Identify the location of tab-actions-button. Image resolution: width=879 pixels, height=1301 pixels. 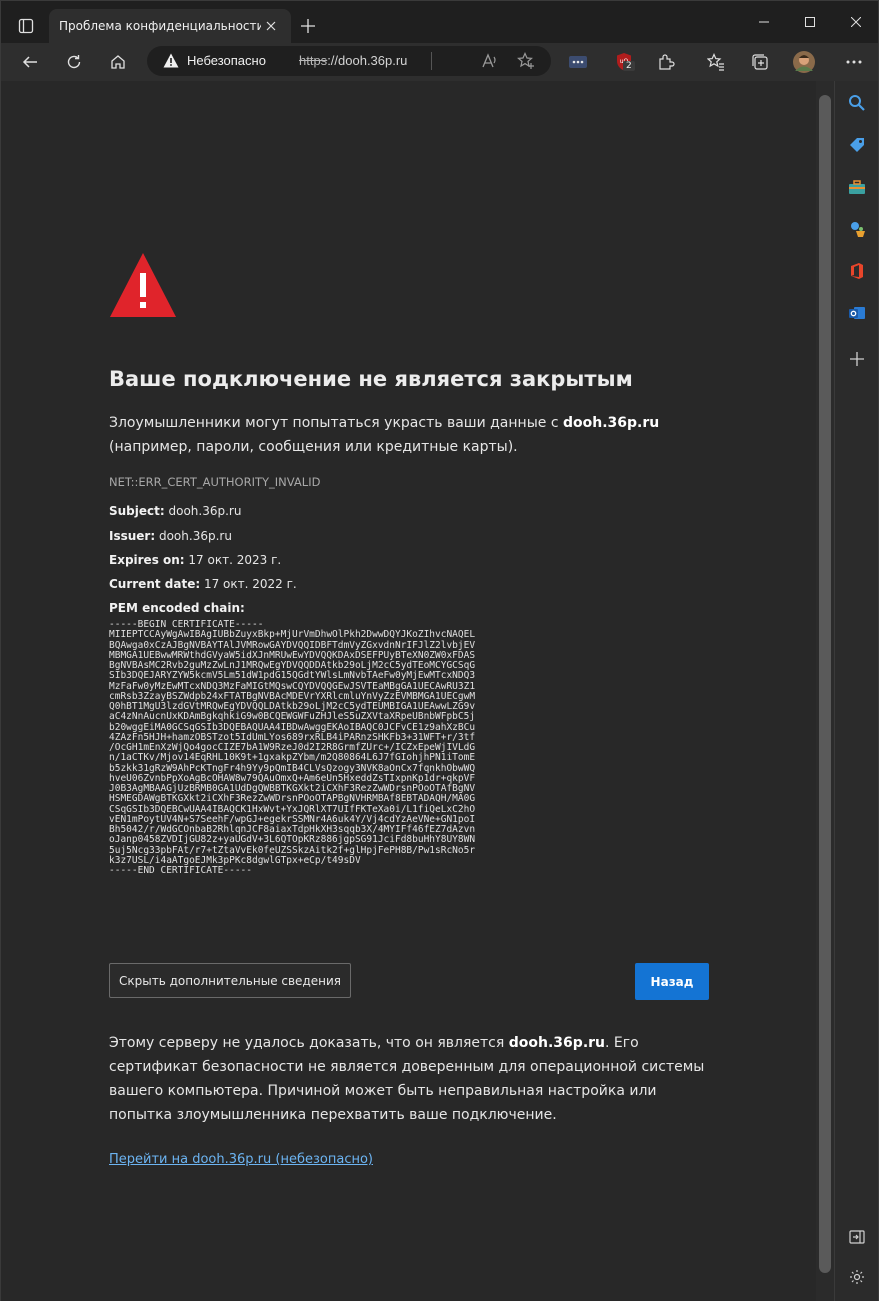
(26, 26).